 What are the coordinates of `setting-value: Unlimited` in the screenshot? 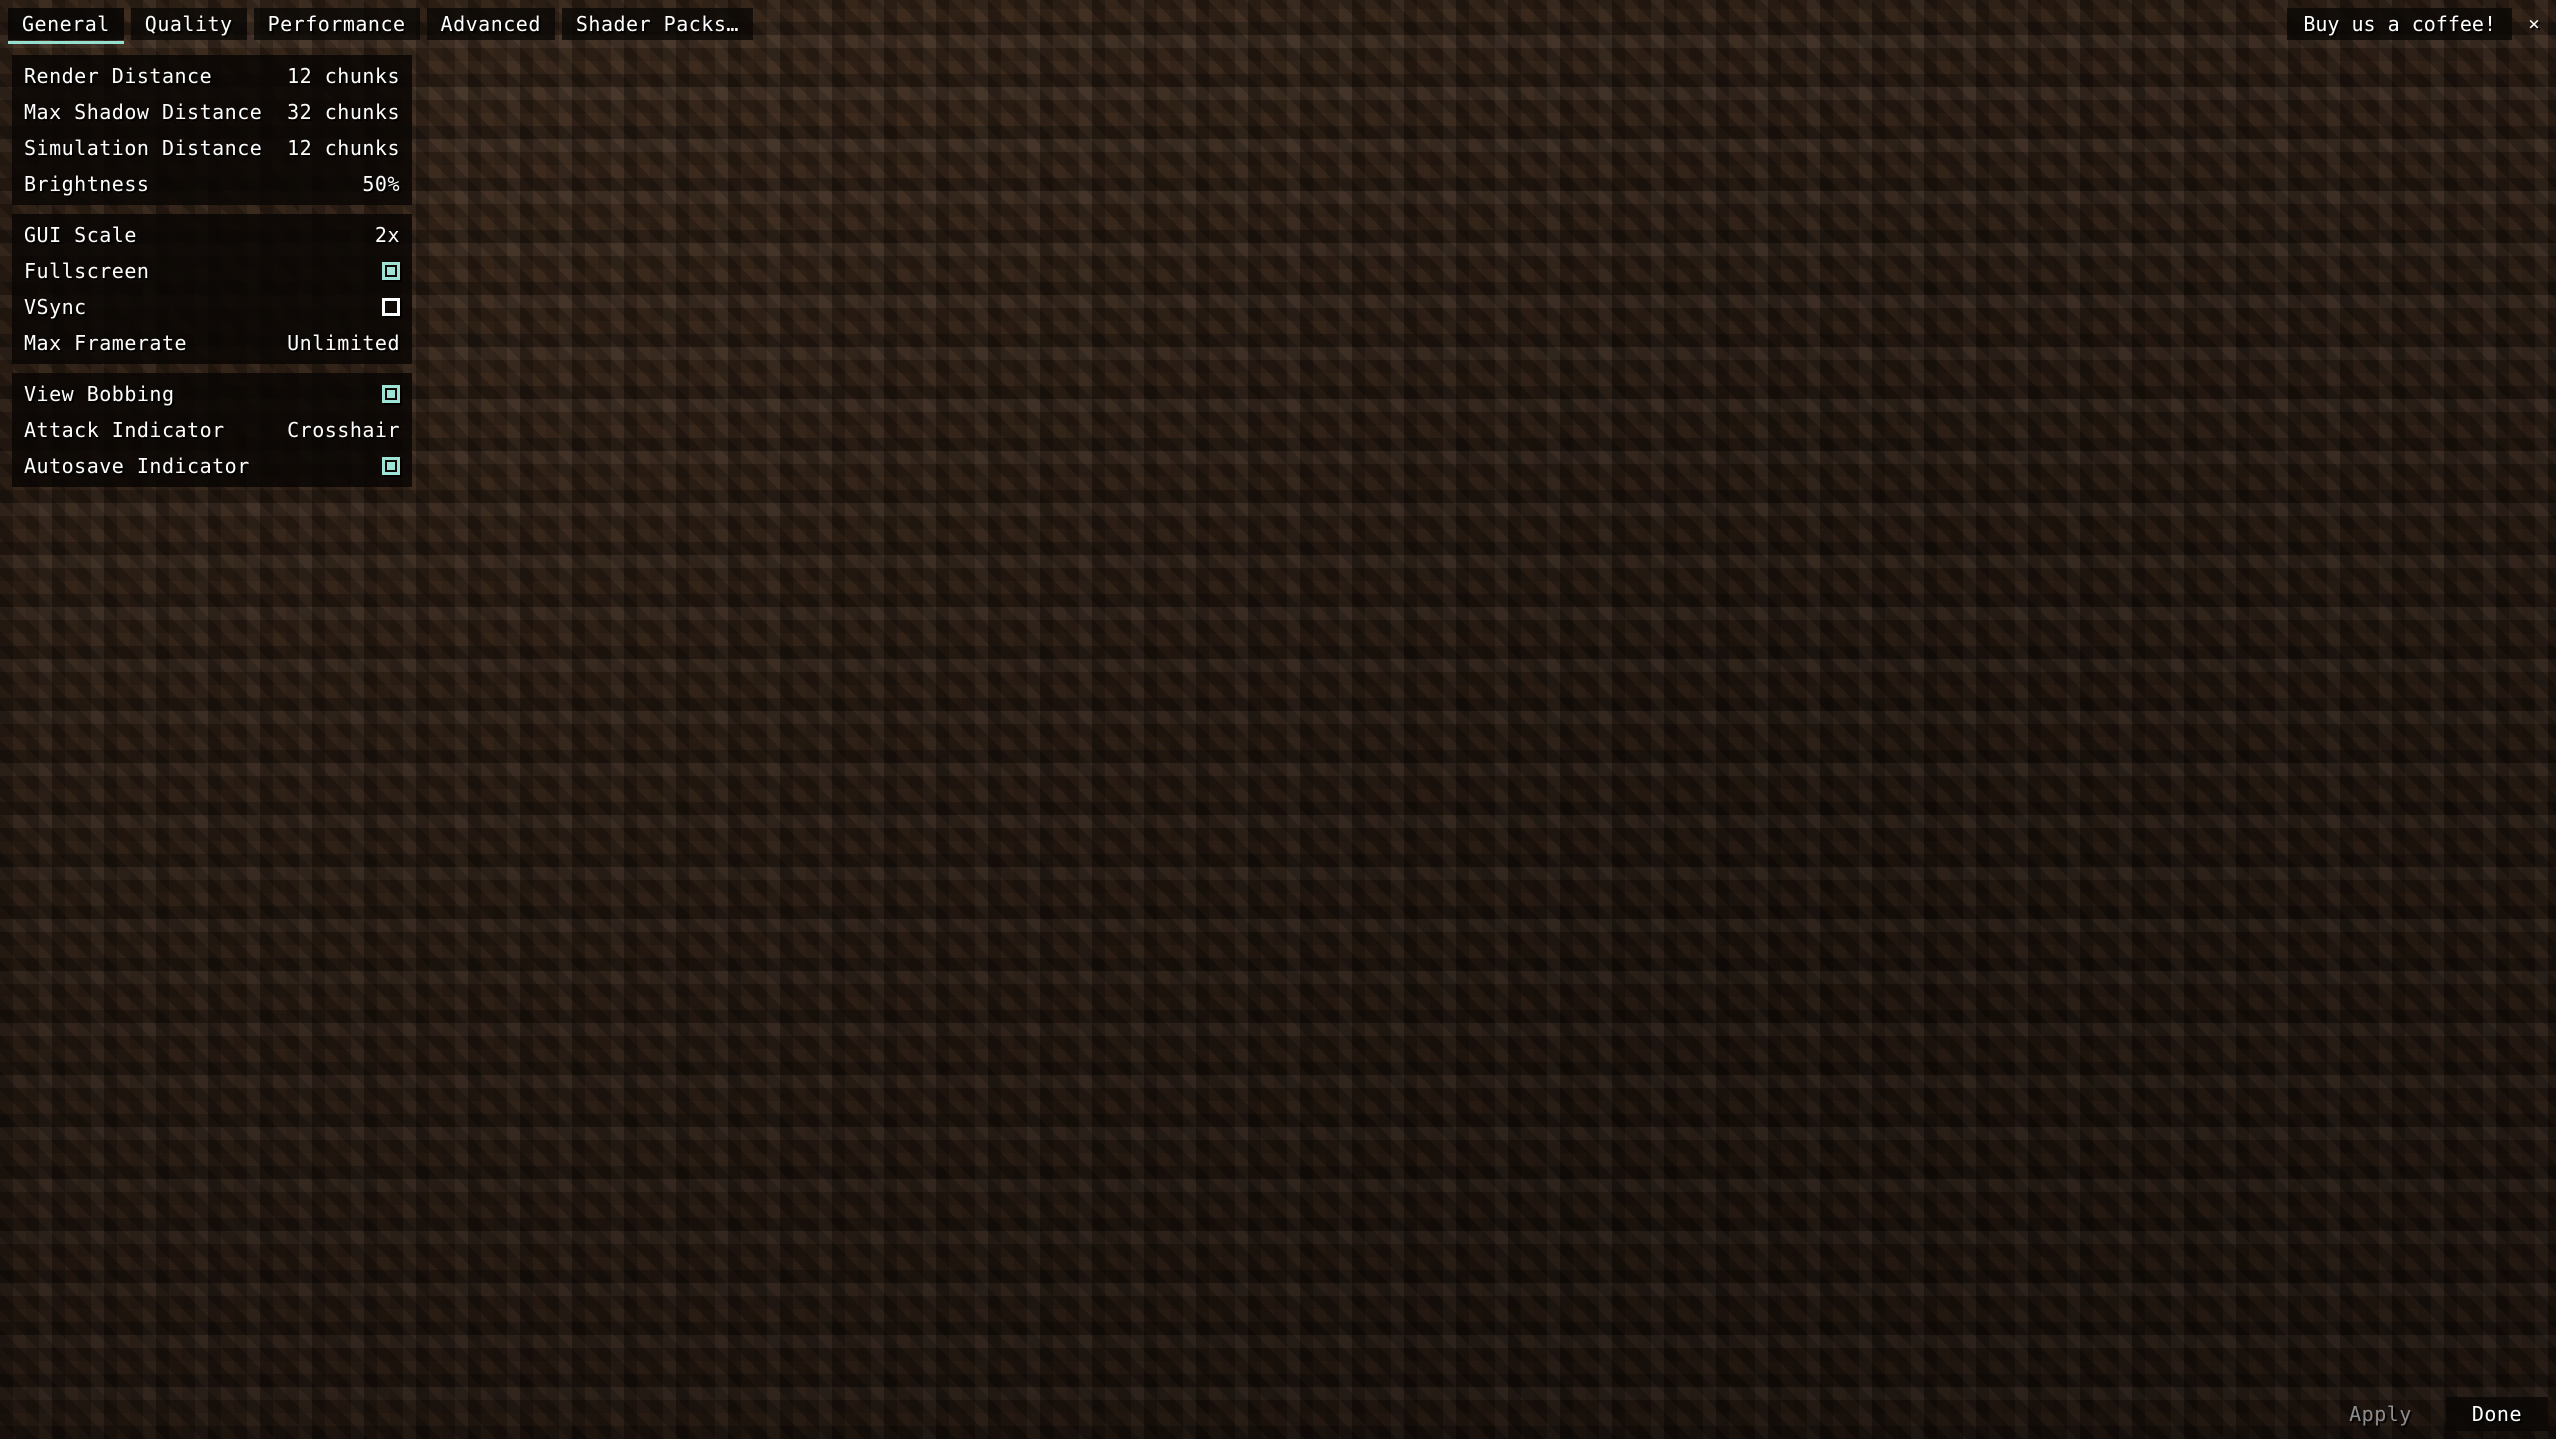 It's located at (343, 343).